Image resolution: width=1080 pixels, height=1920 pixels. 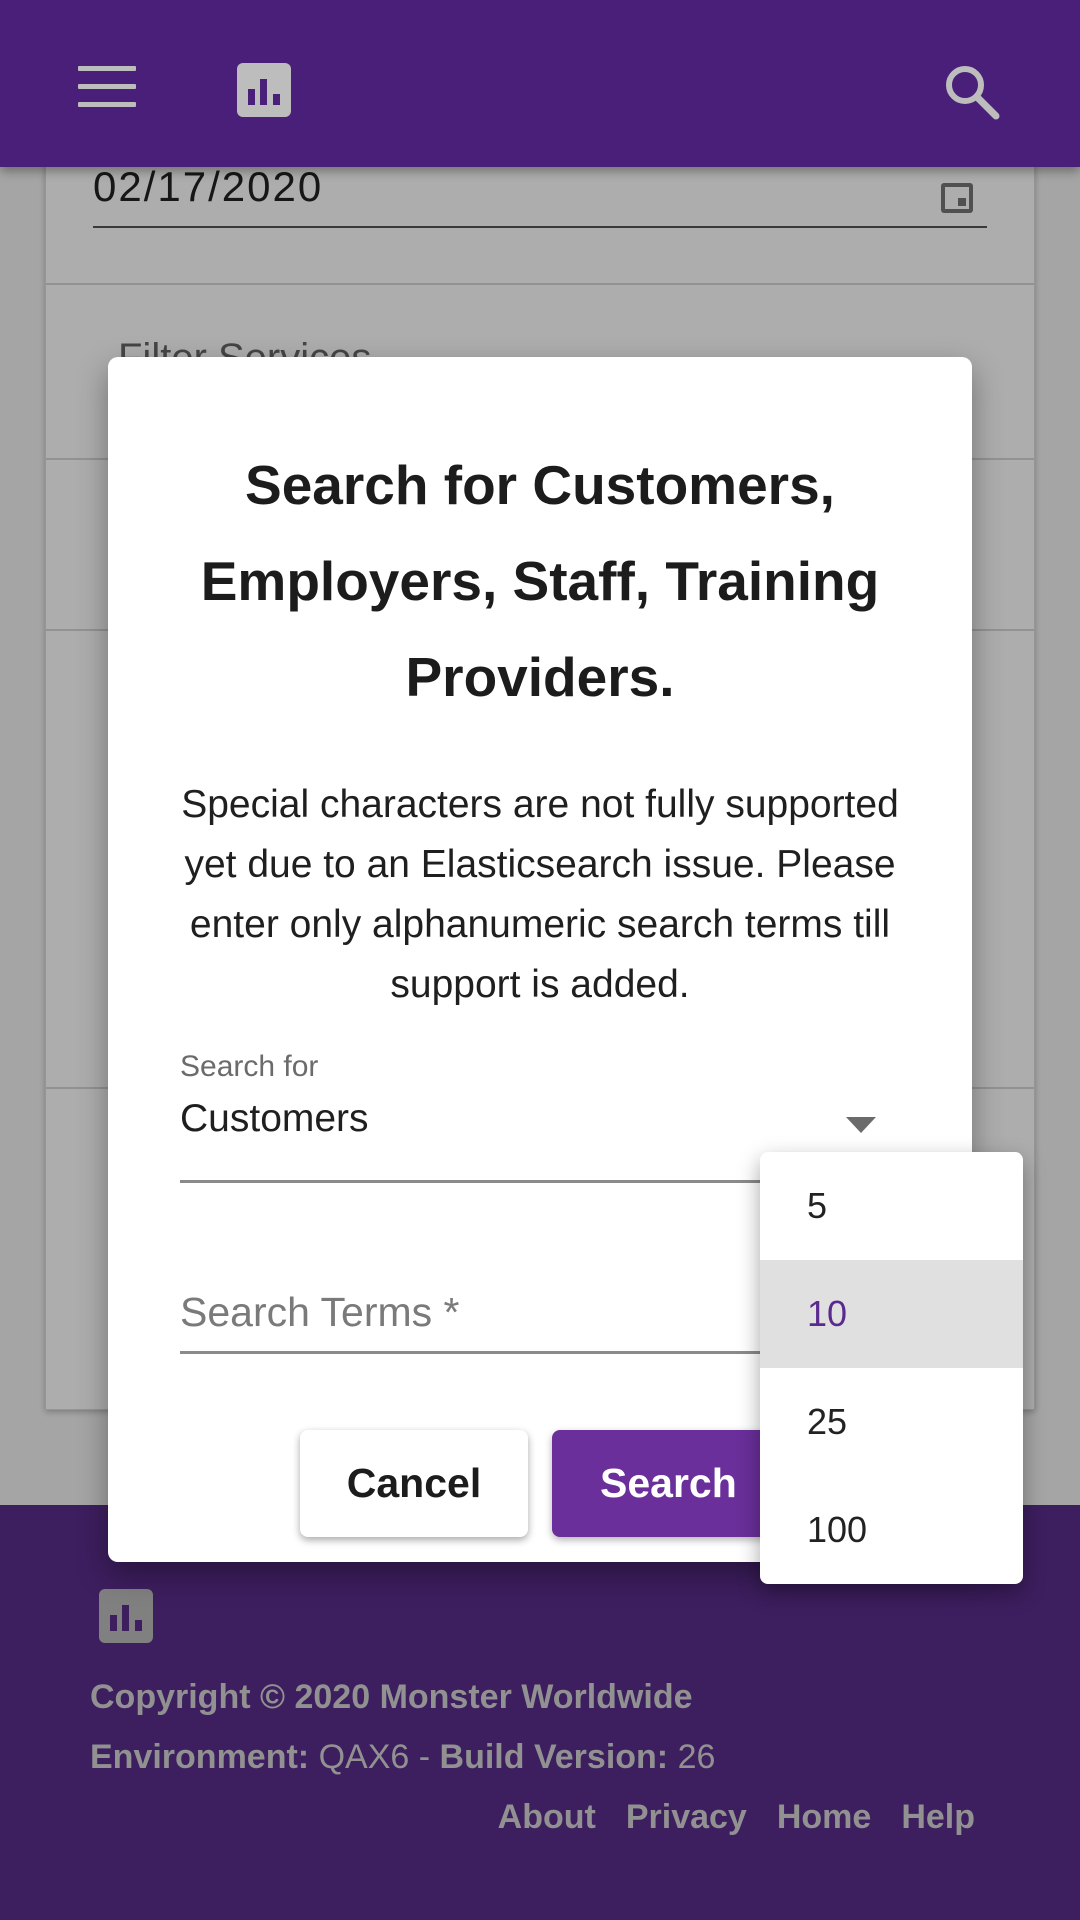 What do you see at coordinates (414, 1483) in the screenshot?
I see `cancel-button: Cancel` at bounding box center [414, 1483].